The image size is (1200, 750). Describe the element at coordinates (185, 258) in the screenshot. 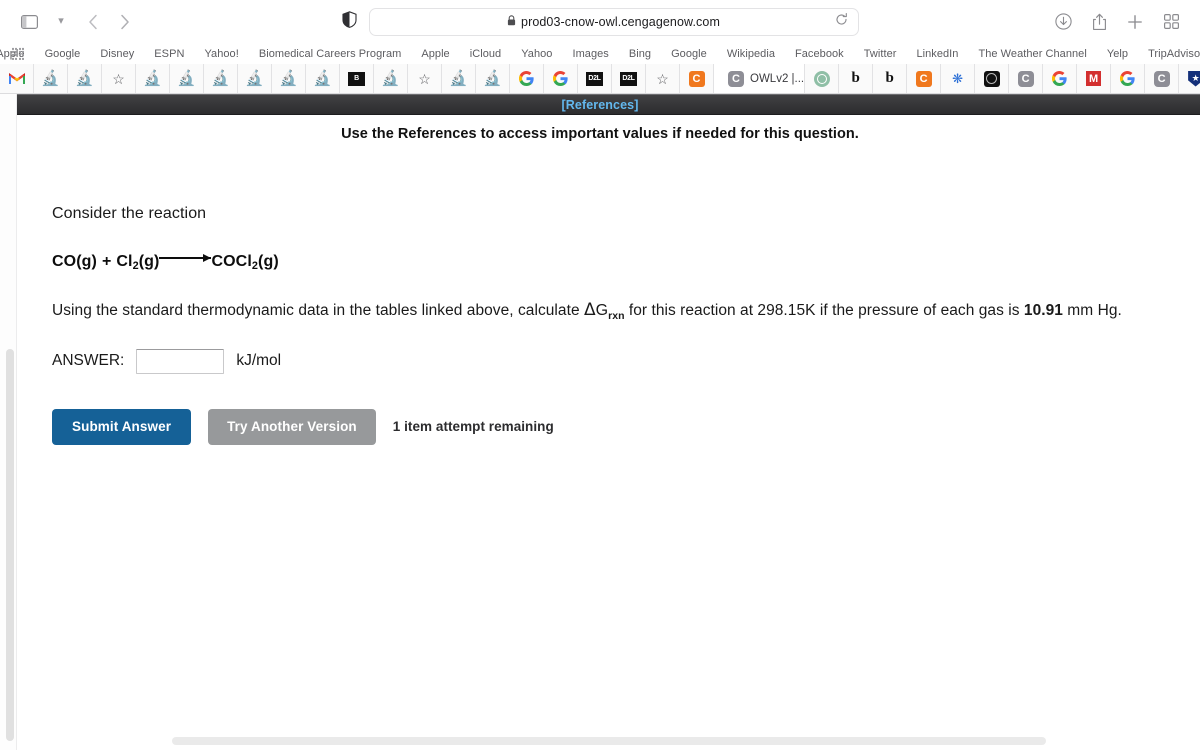

I see `reaction-arrow-icon` at that location.